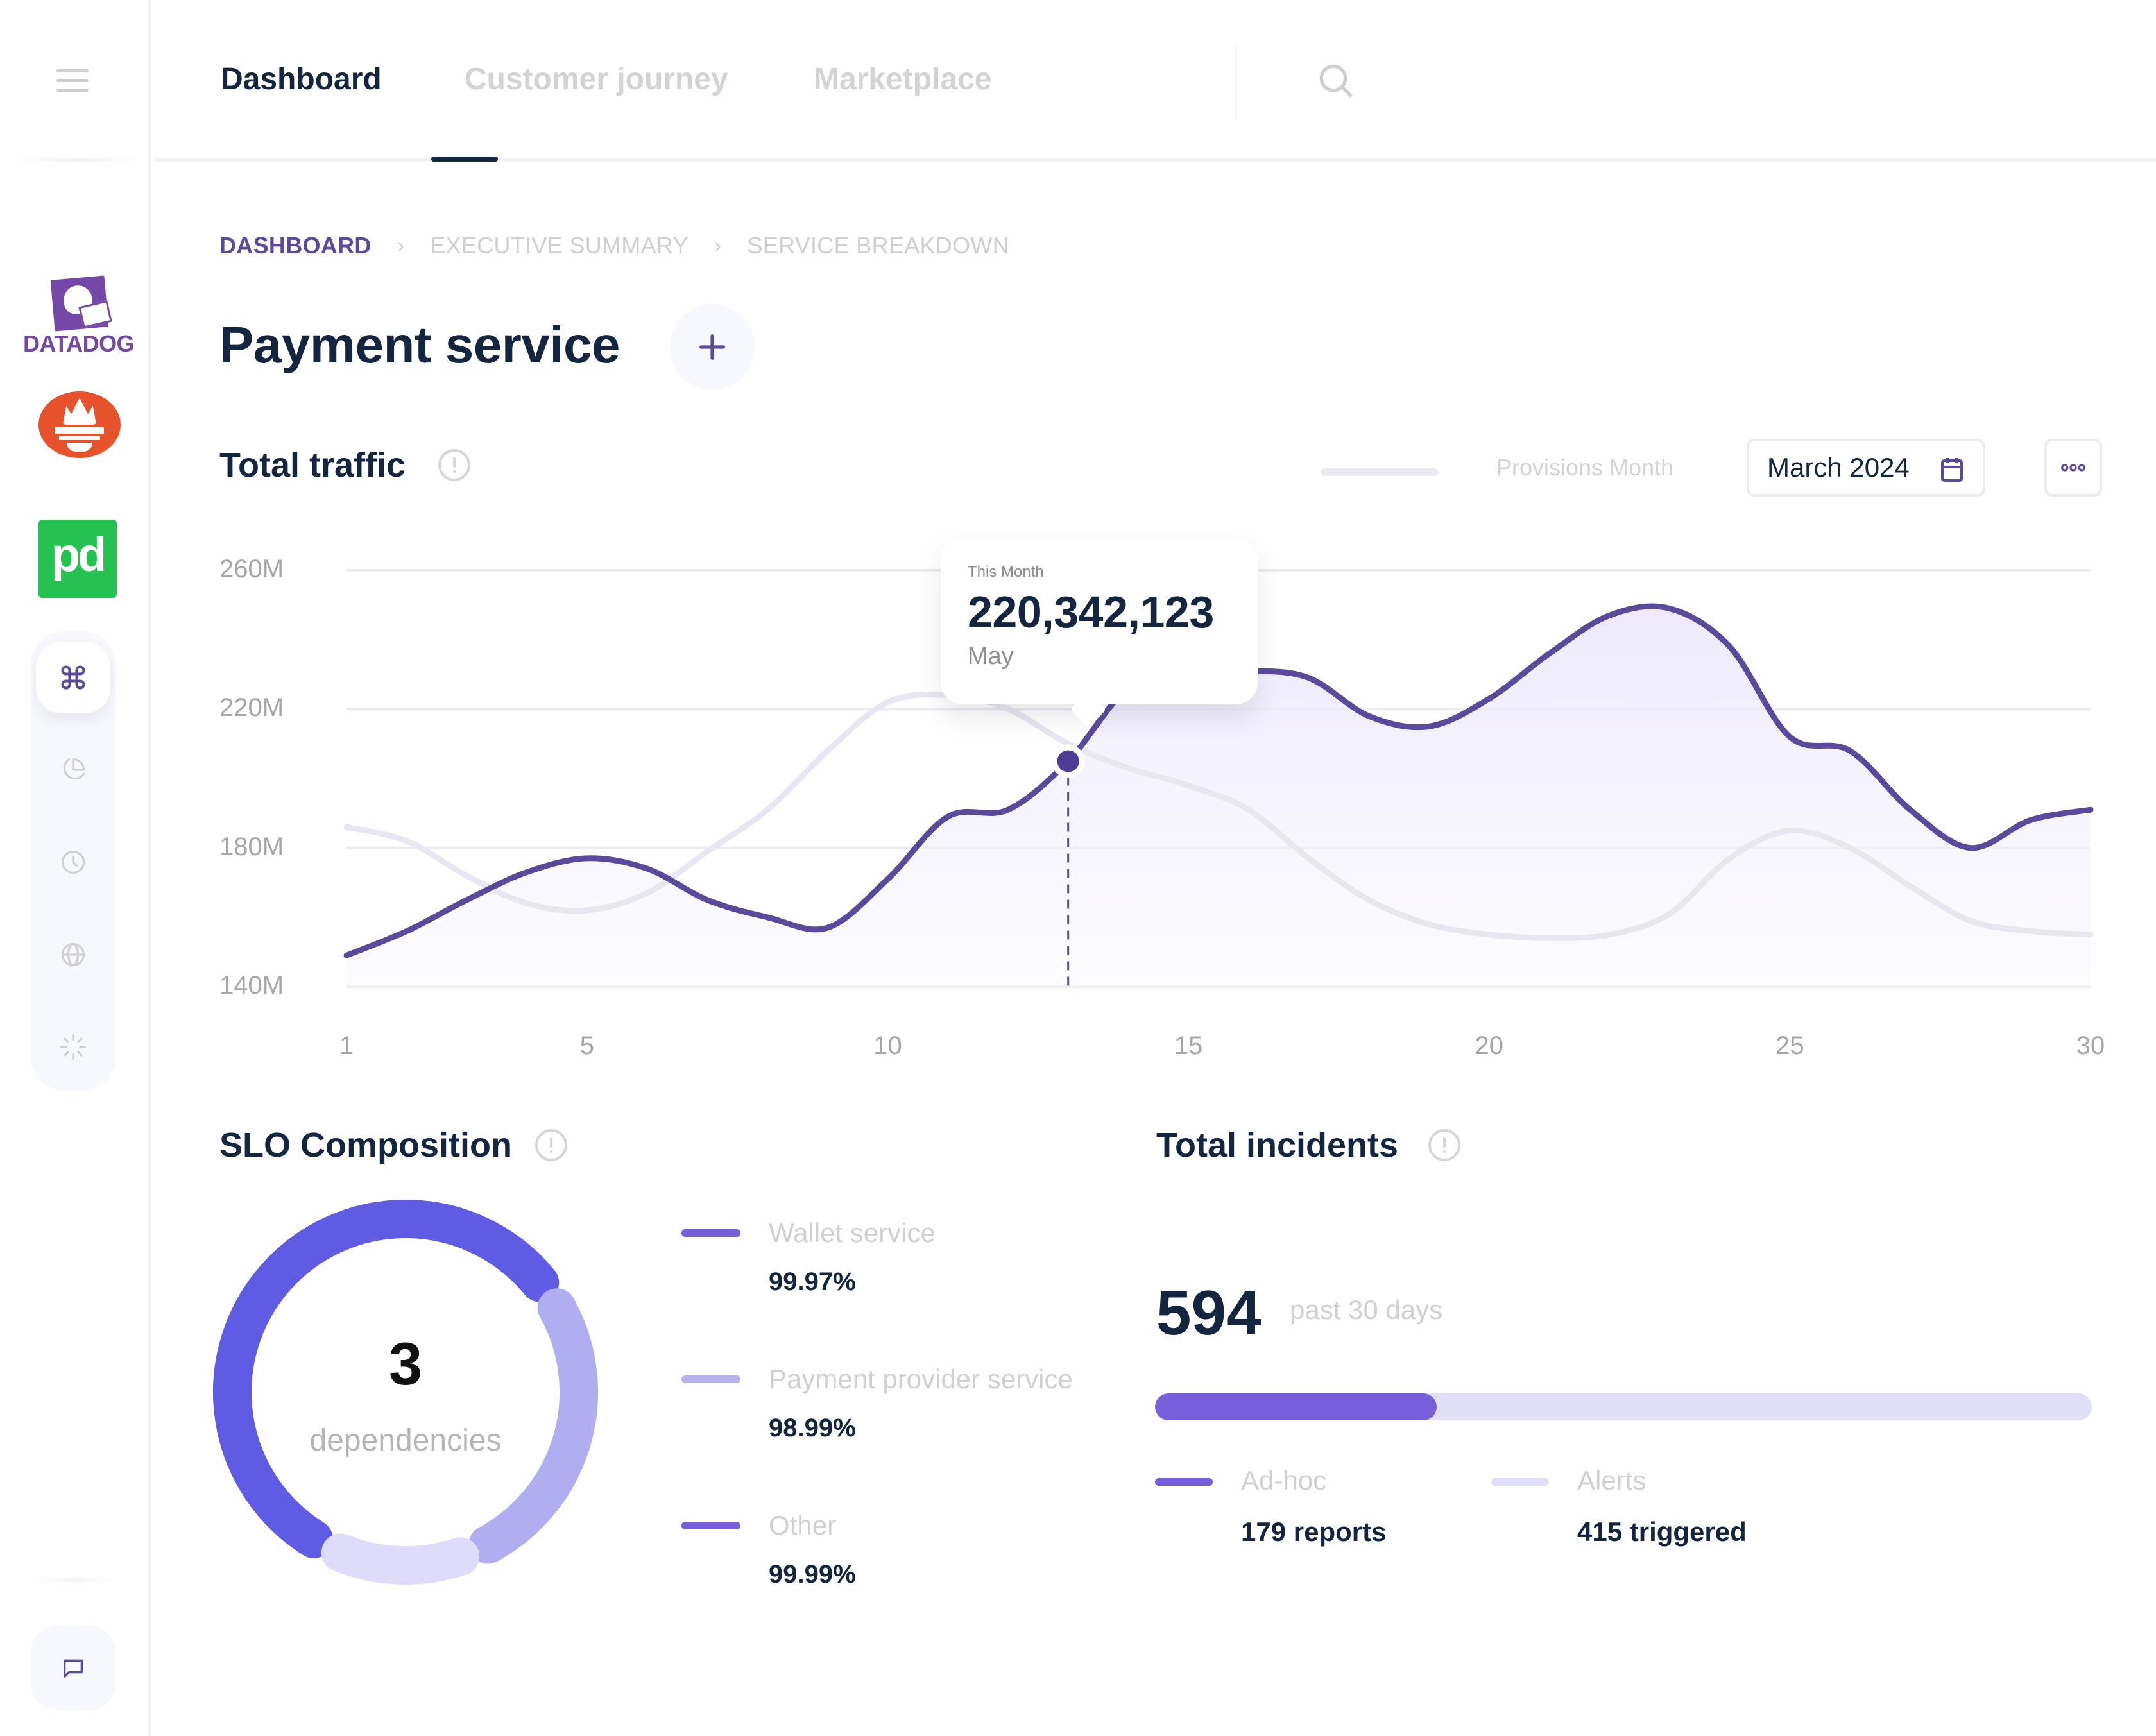  Describe the element at coordinates (888, 1046) in the screenshot. I see `x-tick-label: 10` at that location.